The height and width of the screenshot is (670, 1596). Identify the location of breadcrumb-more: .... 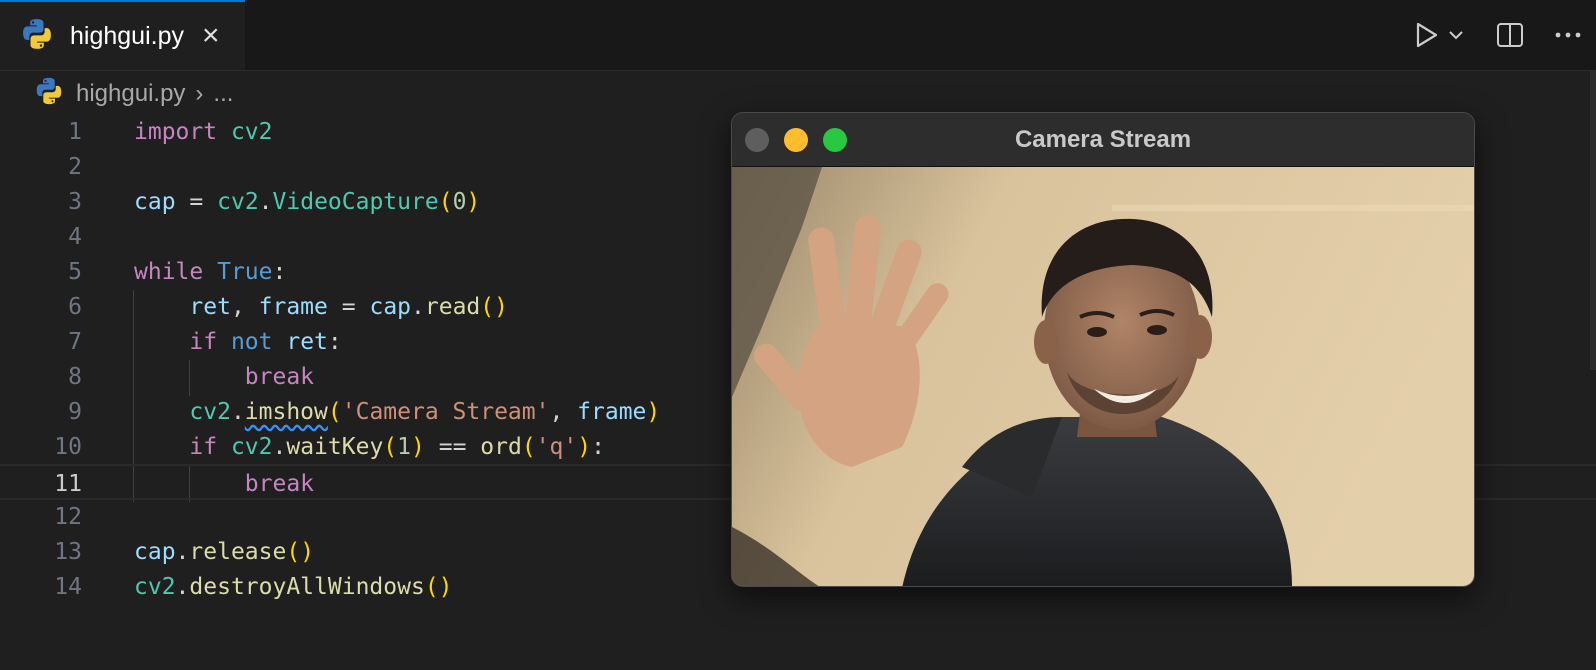
(223, 94).